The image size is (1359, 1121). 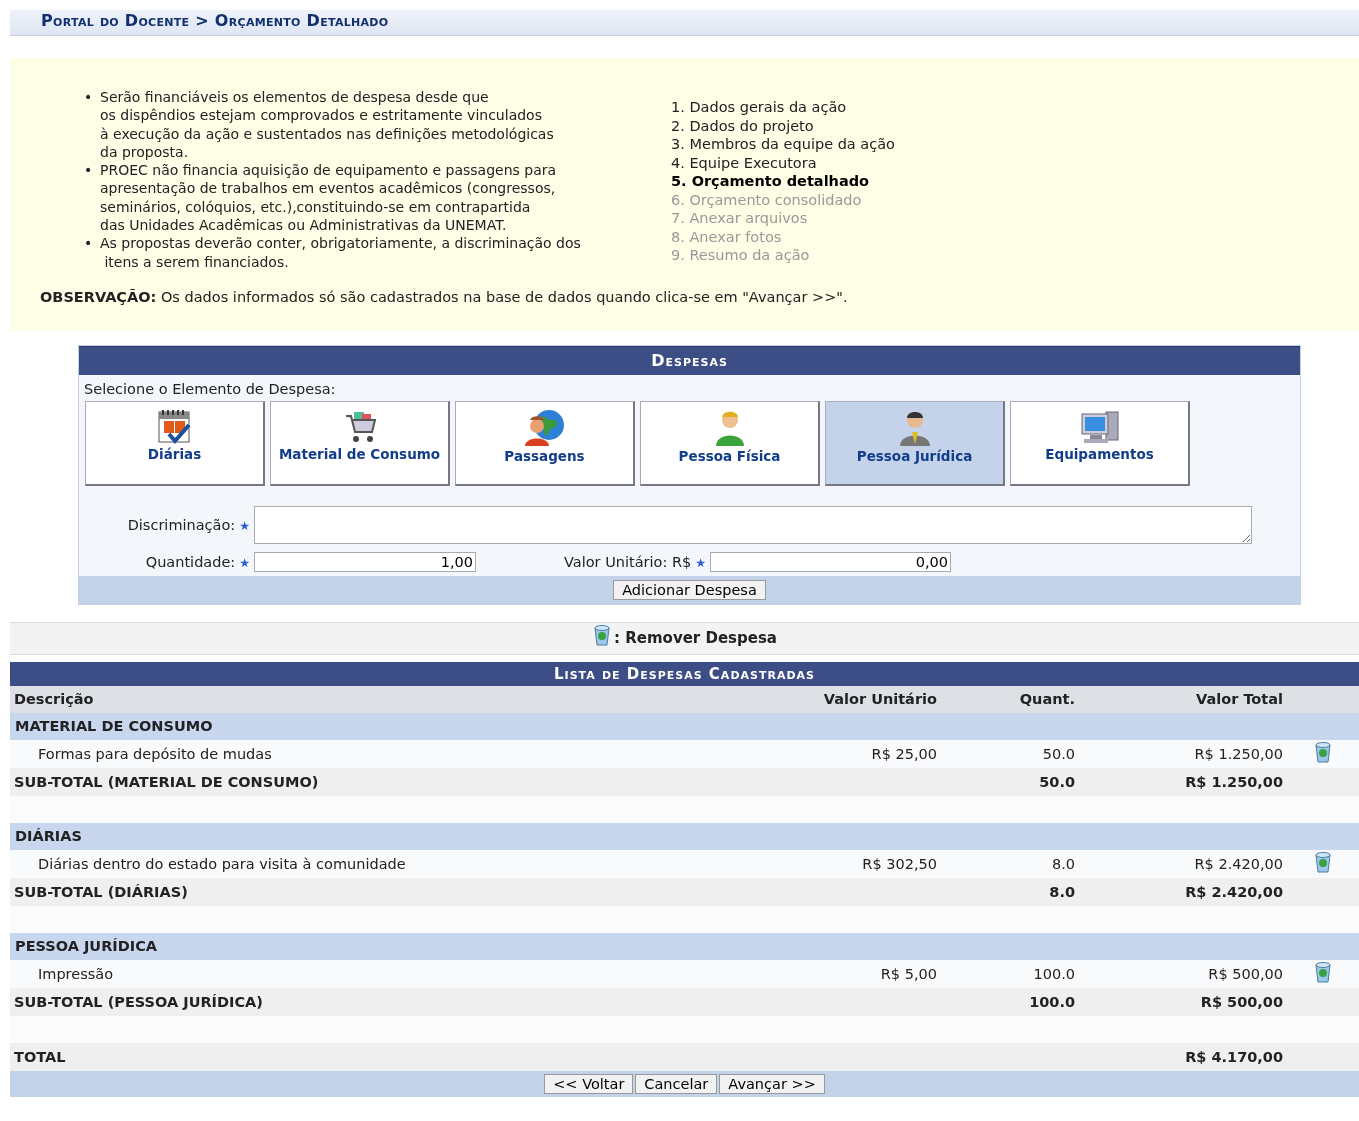 What do you see at coordinates (783, 218) in the screenshot?
I see `wizard-step: 7. Anexar arquivos` at bounding box center [783, 218].